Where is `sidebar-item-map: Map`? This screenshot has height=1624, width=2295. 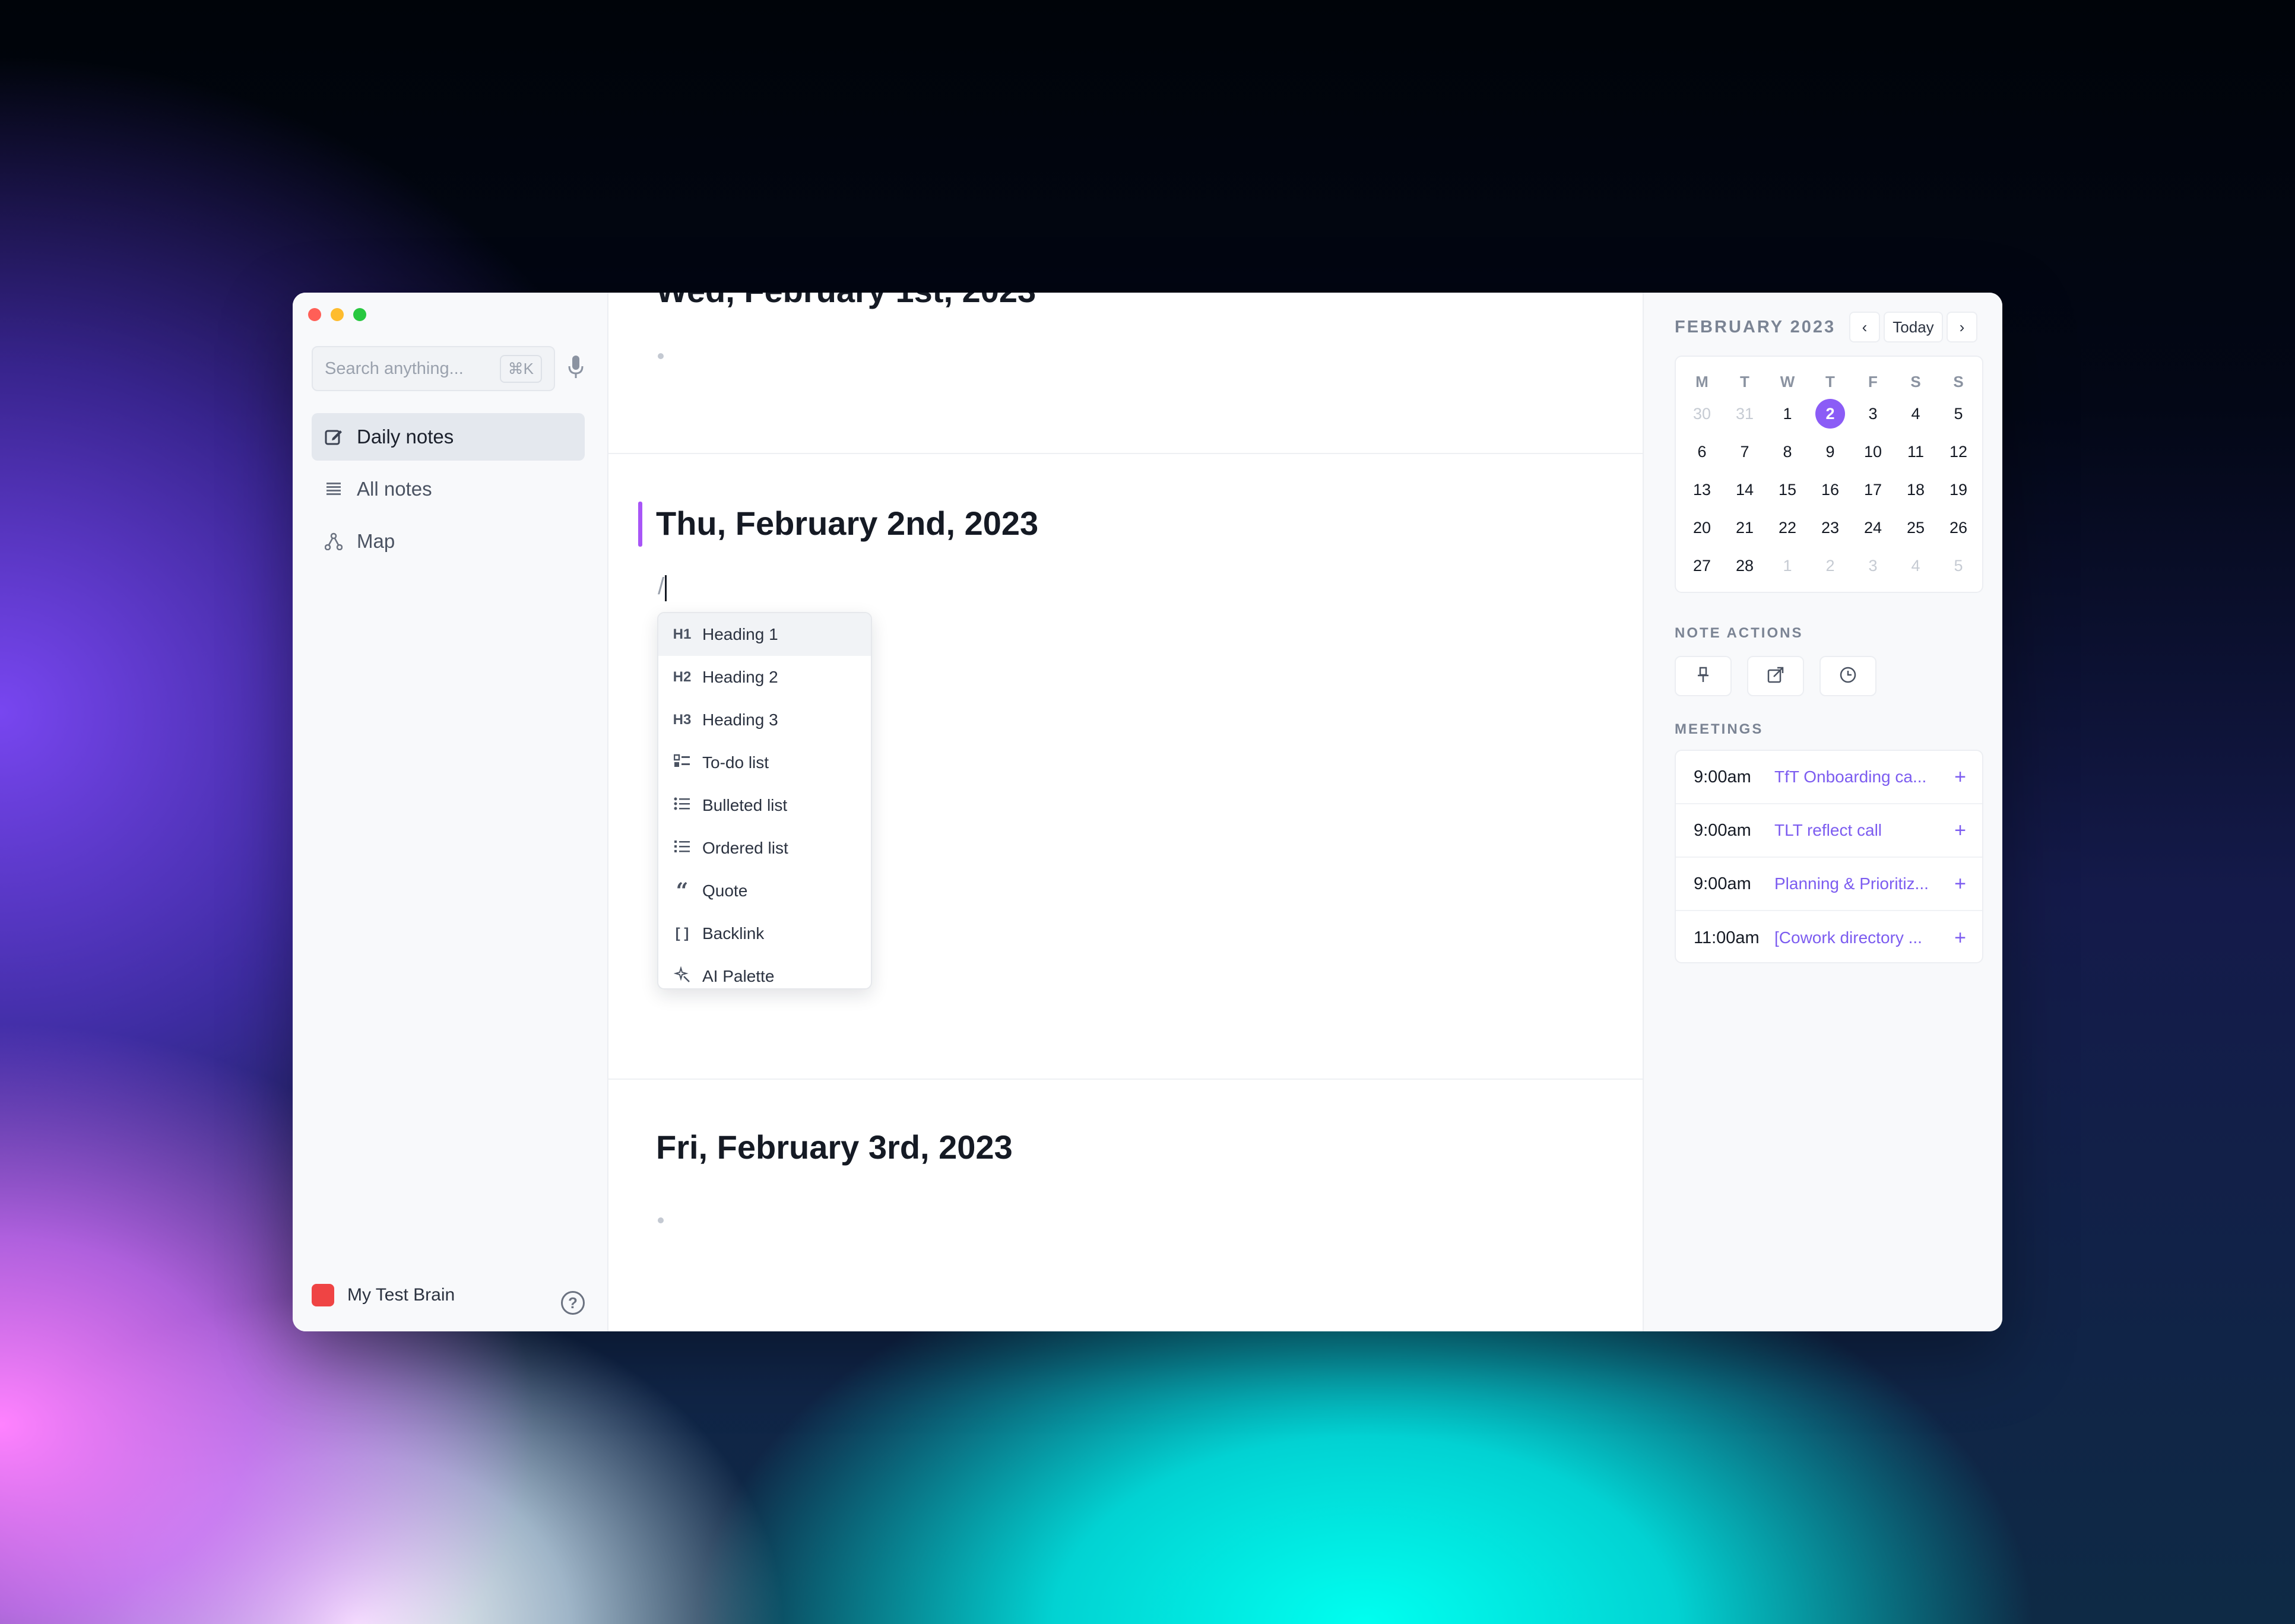
sidebar-item-map: Map is located at coordinates (449, 541).